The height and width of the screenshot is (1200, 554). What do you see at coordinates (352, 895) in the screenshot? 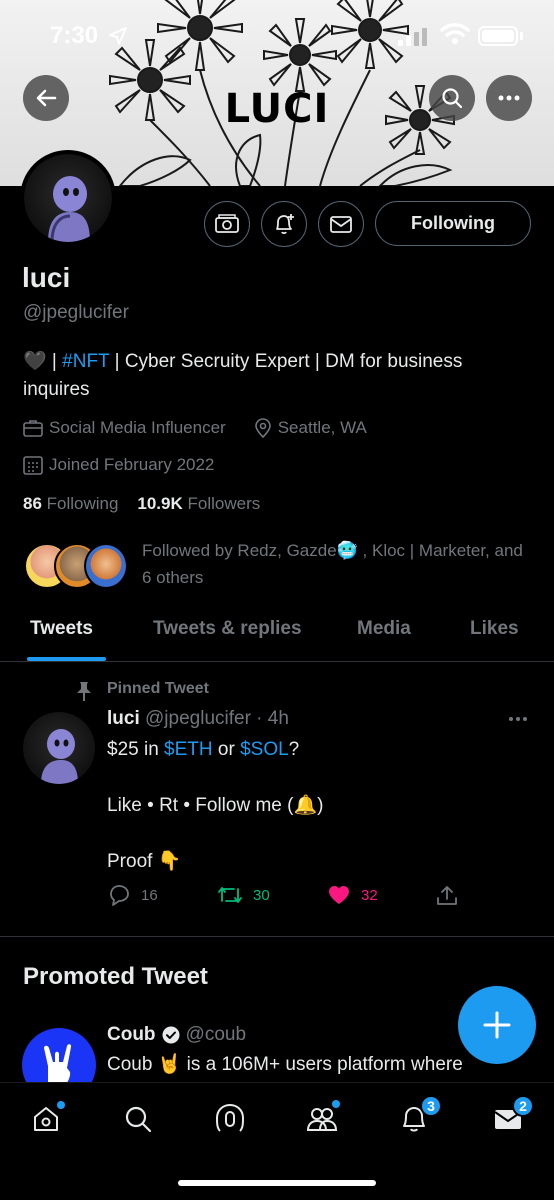
I see `like-action: 32` at bounding box center [352, 895].